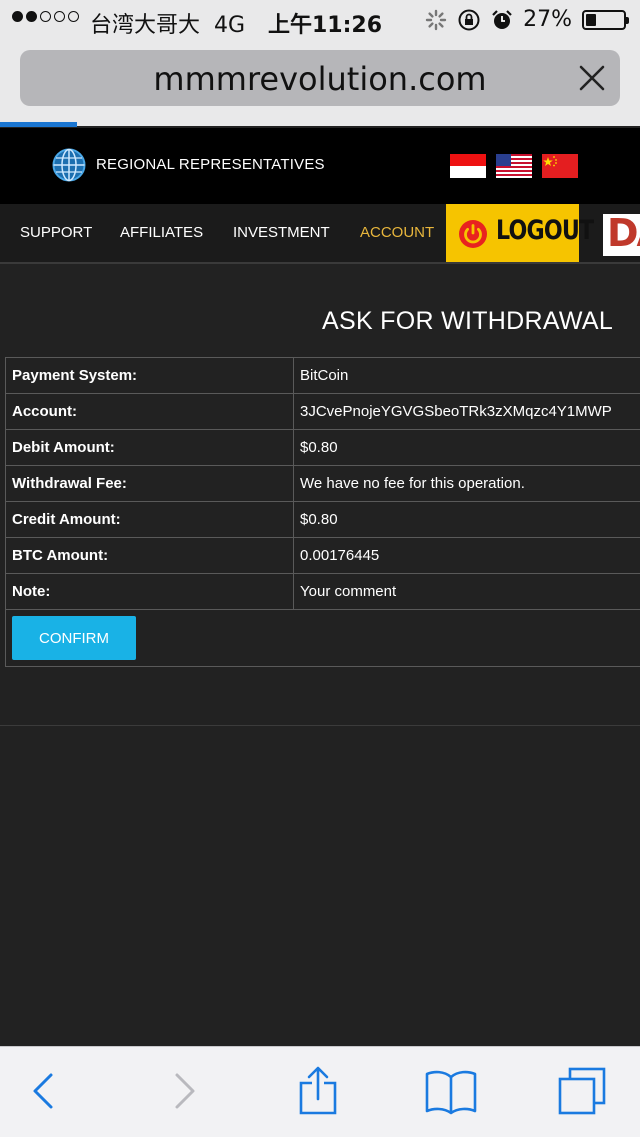 Image resolution: width=640 pixels, height=1137 pixels. I want to click on table-row: Note: Your comment, so click(323, 592).